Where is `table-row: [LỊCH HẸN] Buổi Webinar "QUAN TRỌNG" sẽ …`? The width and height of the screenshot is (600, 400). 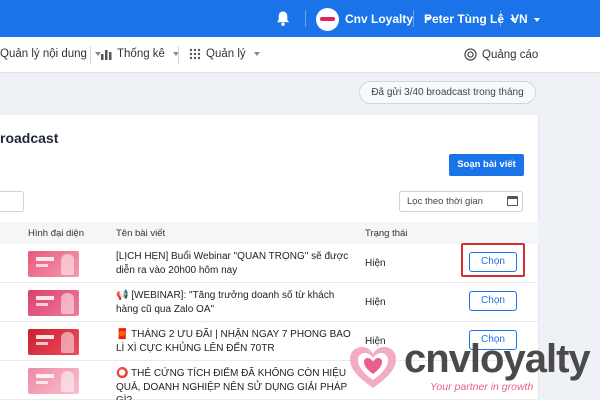 table-row: [LỊCH HẸN] Buổi Webinar "QUAN TRỌNG" sẽ … is located at coordinates (269, 263).